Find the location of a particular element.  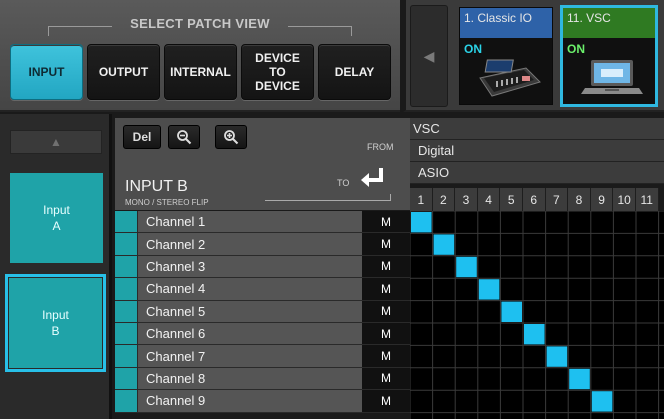

audio-console-icon is located at coordinates (510, 78).